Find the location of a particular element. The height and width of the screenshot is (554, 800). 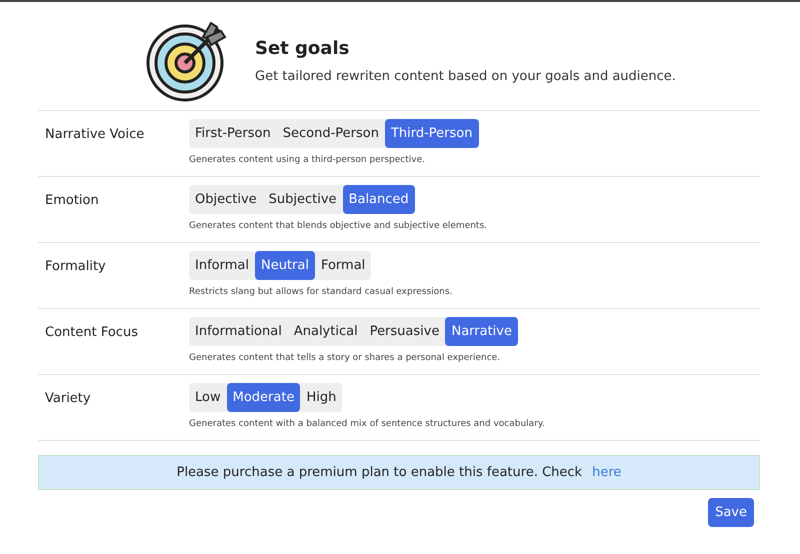

setting-label: Formality is located at coordinates (75, 267).